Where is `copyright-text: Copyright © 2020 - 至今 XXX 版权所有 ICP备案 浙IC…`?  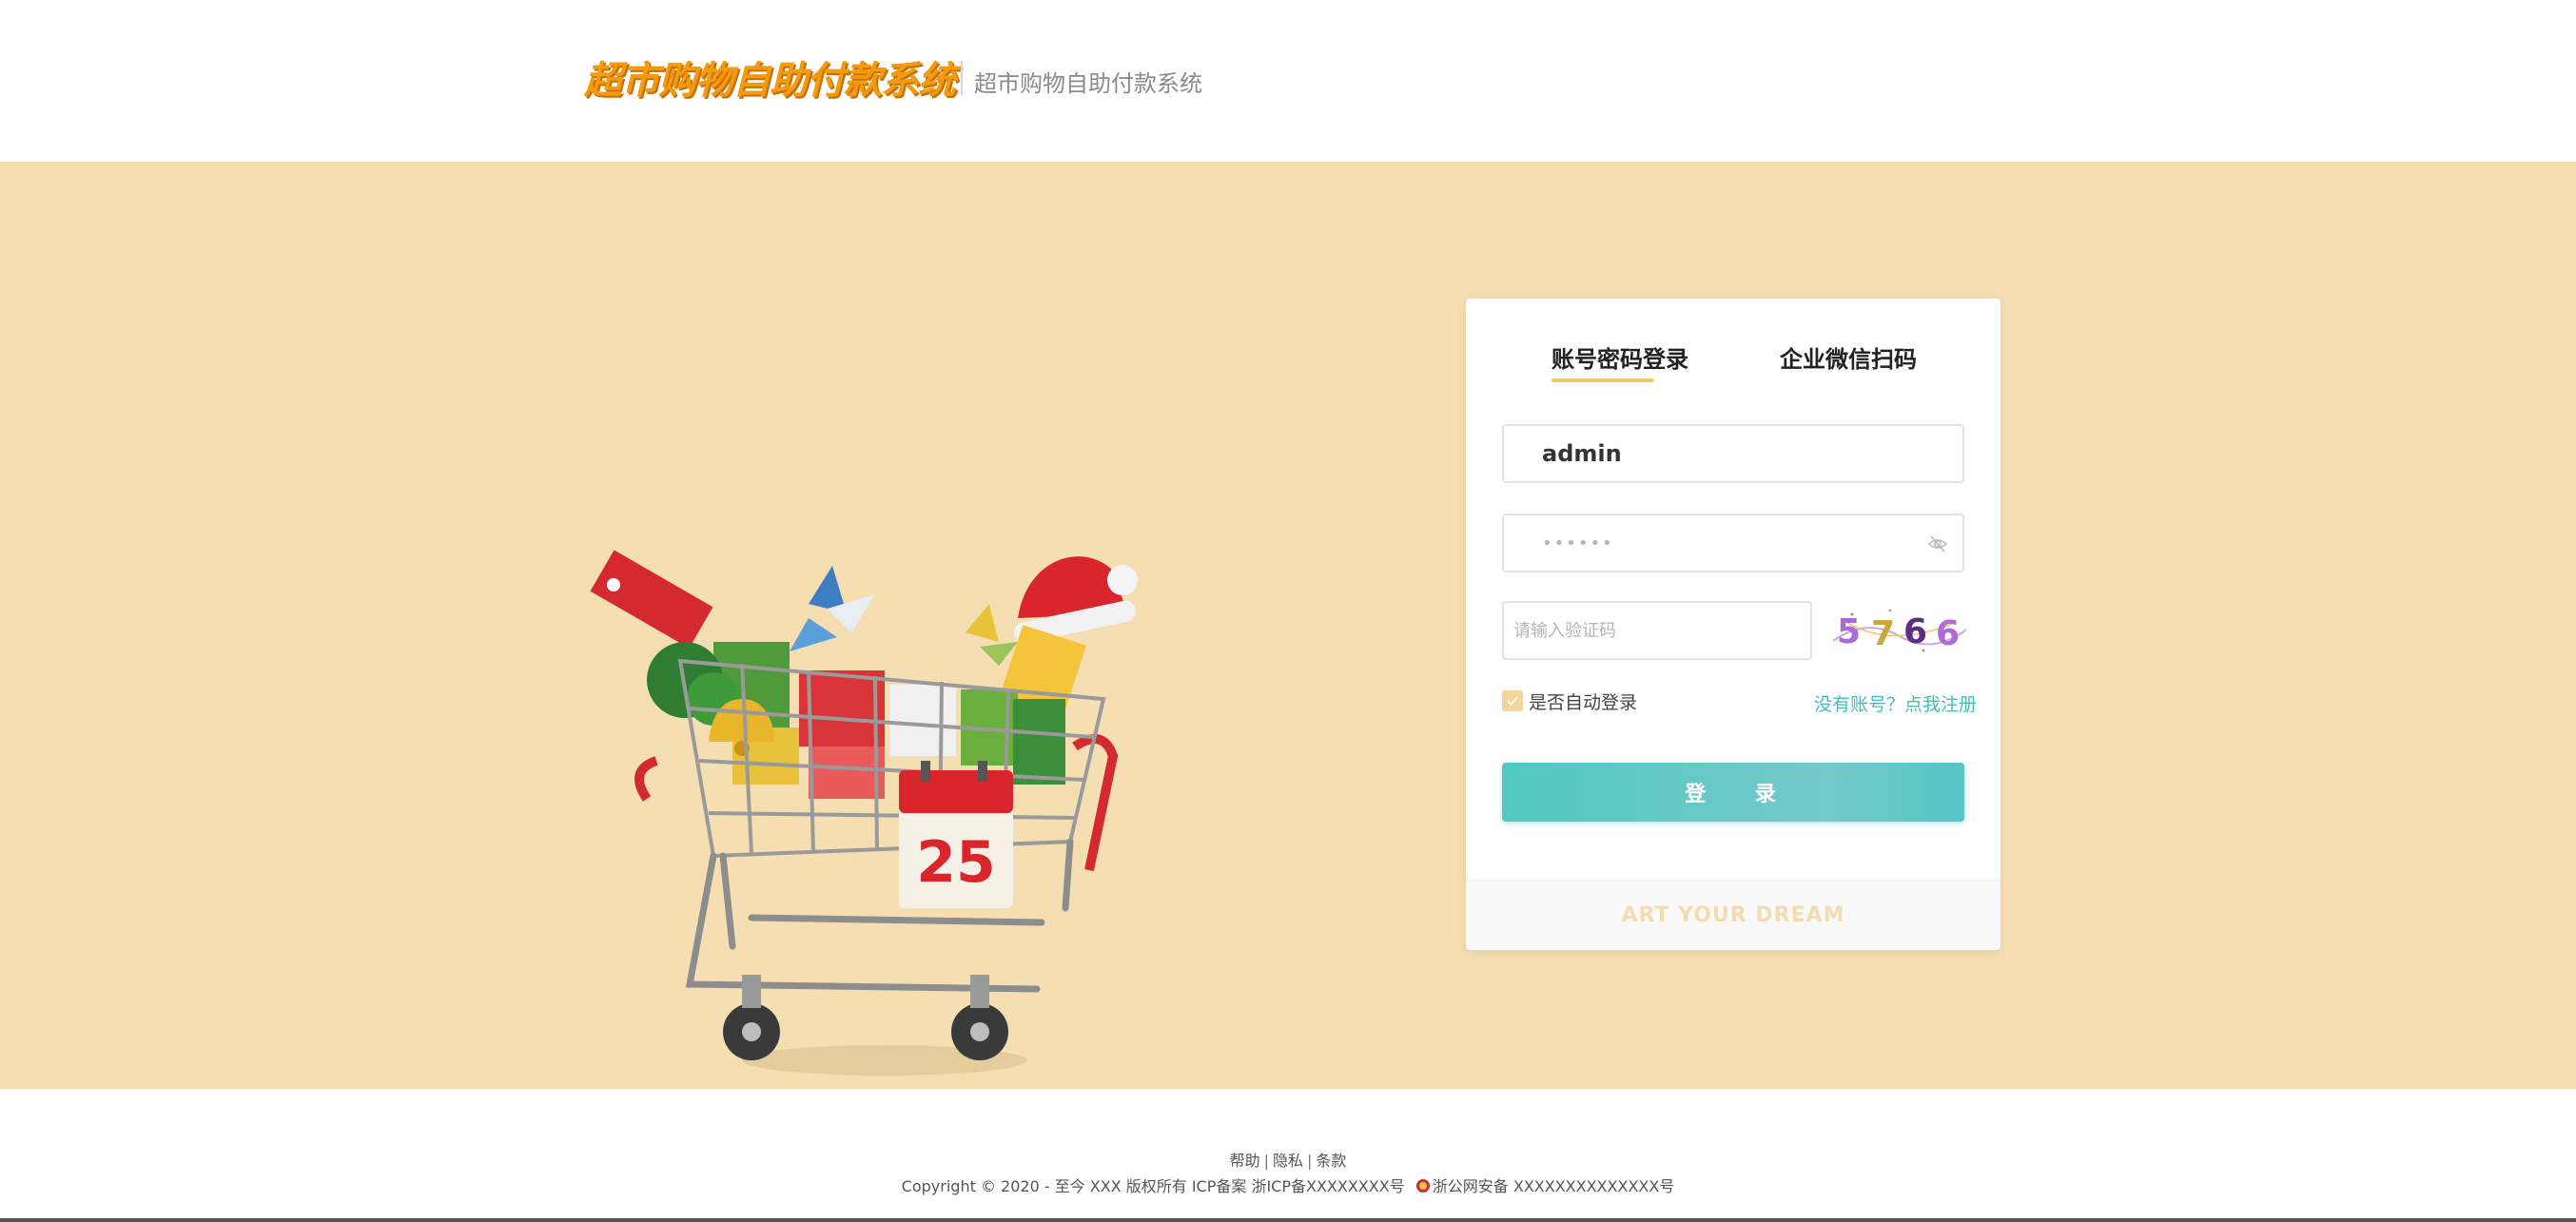
copyright-text: Copyright © 2020 - 至今 XXX 版权所有 ICP备案 浙IC… is located at coordinates (1153, 1186).